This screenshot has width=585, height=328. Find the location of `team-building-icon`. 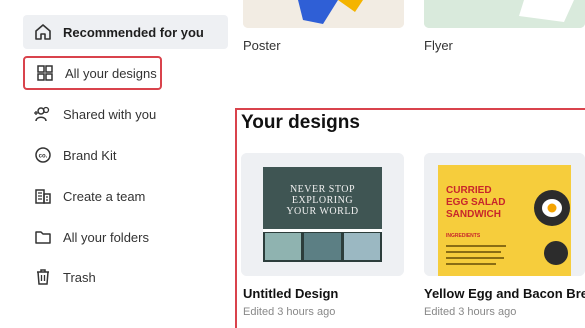

team-building-icon is located at coordinates (43, 196).